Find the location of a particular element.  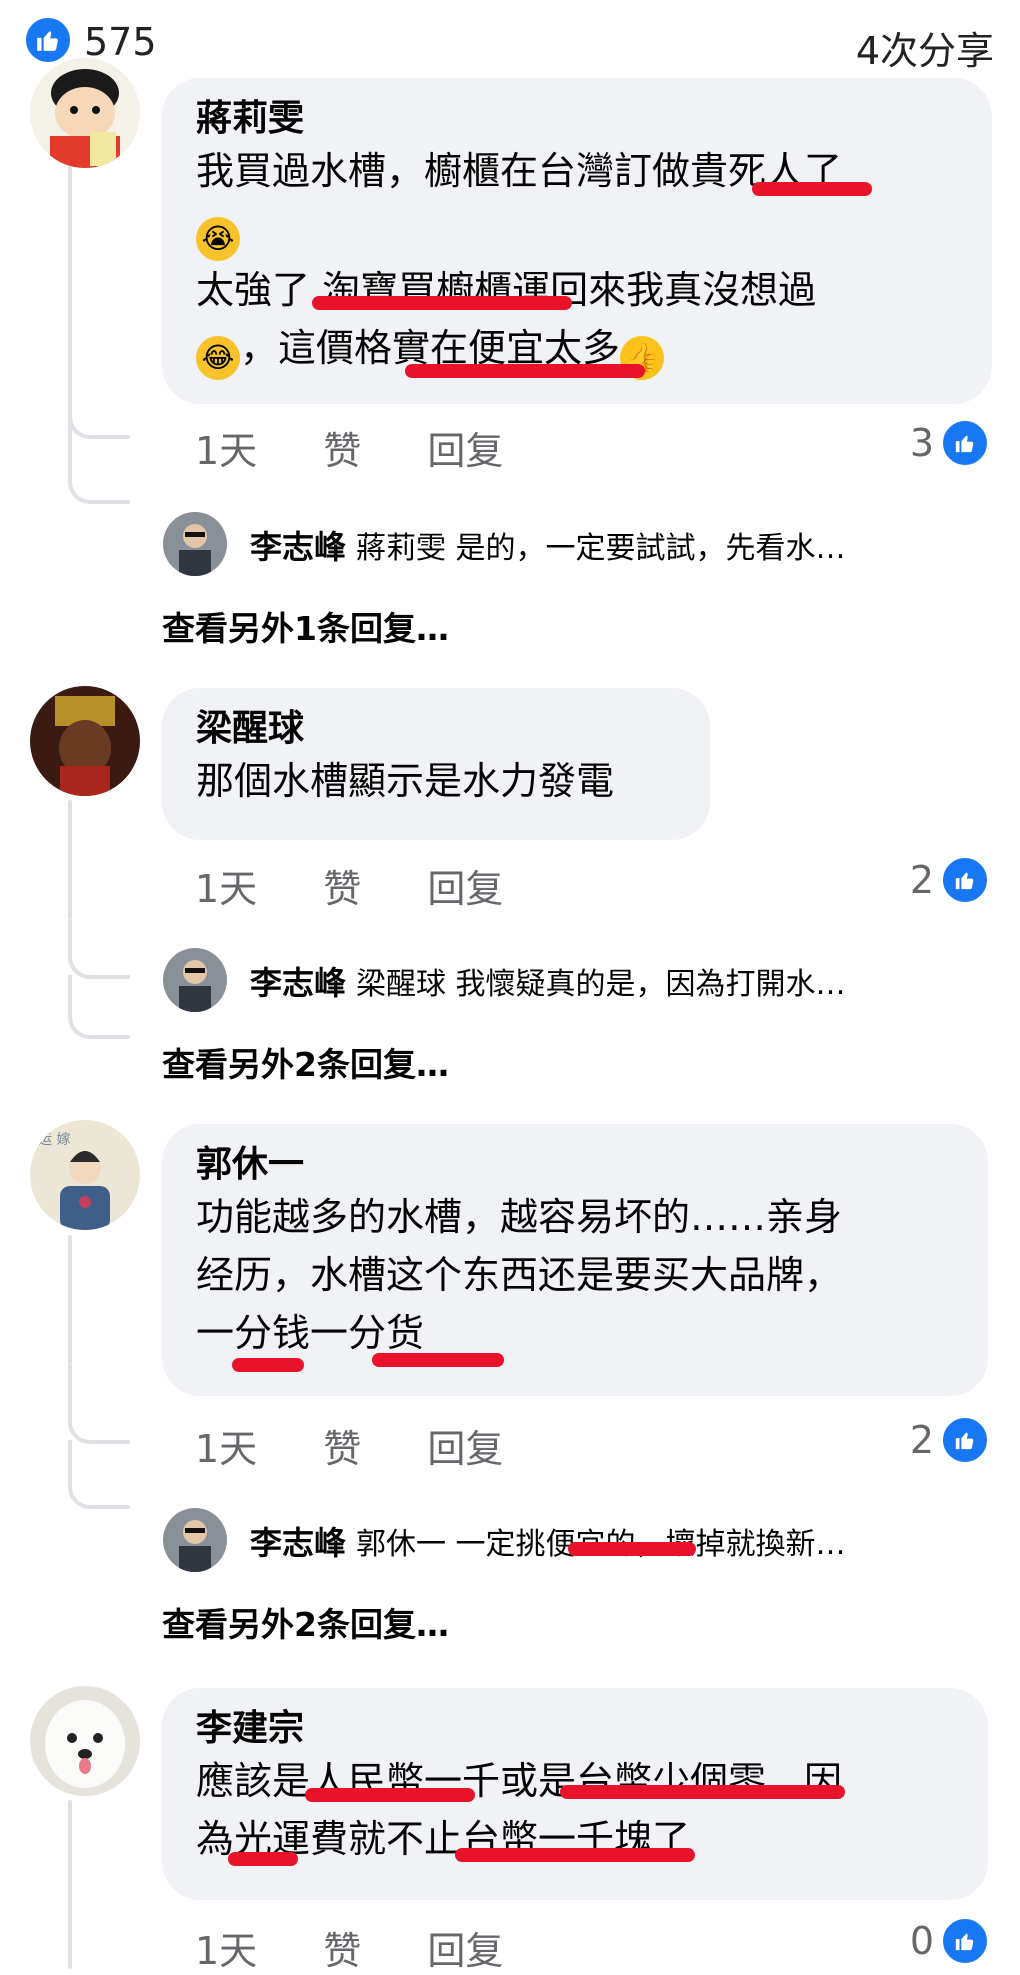

laughing-emoji: 😂 is located at coordinates (218, 358).